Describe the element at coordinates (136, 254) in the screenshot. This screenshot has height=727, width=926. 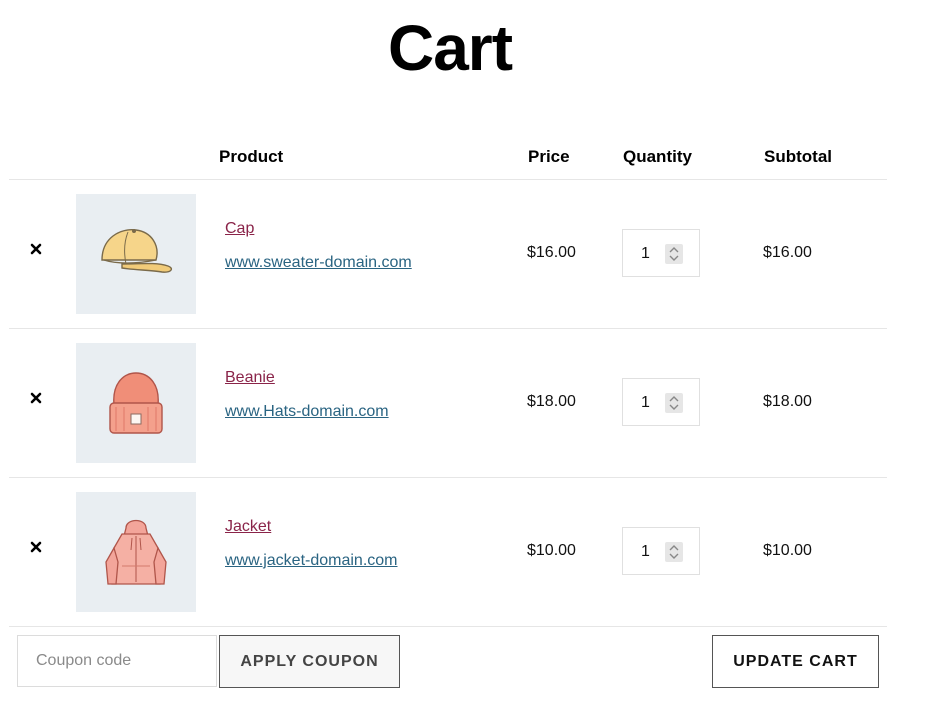
I see `cap-icon` at that location.